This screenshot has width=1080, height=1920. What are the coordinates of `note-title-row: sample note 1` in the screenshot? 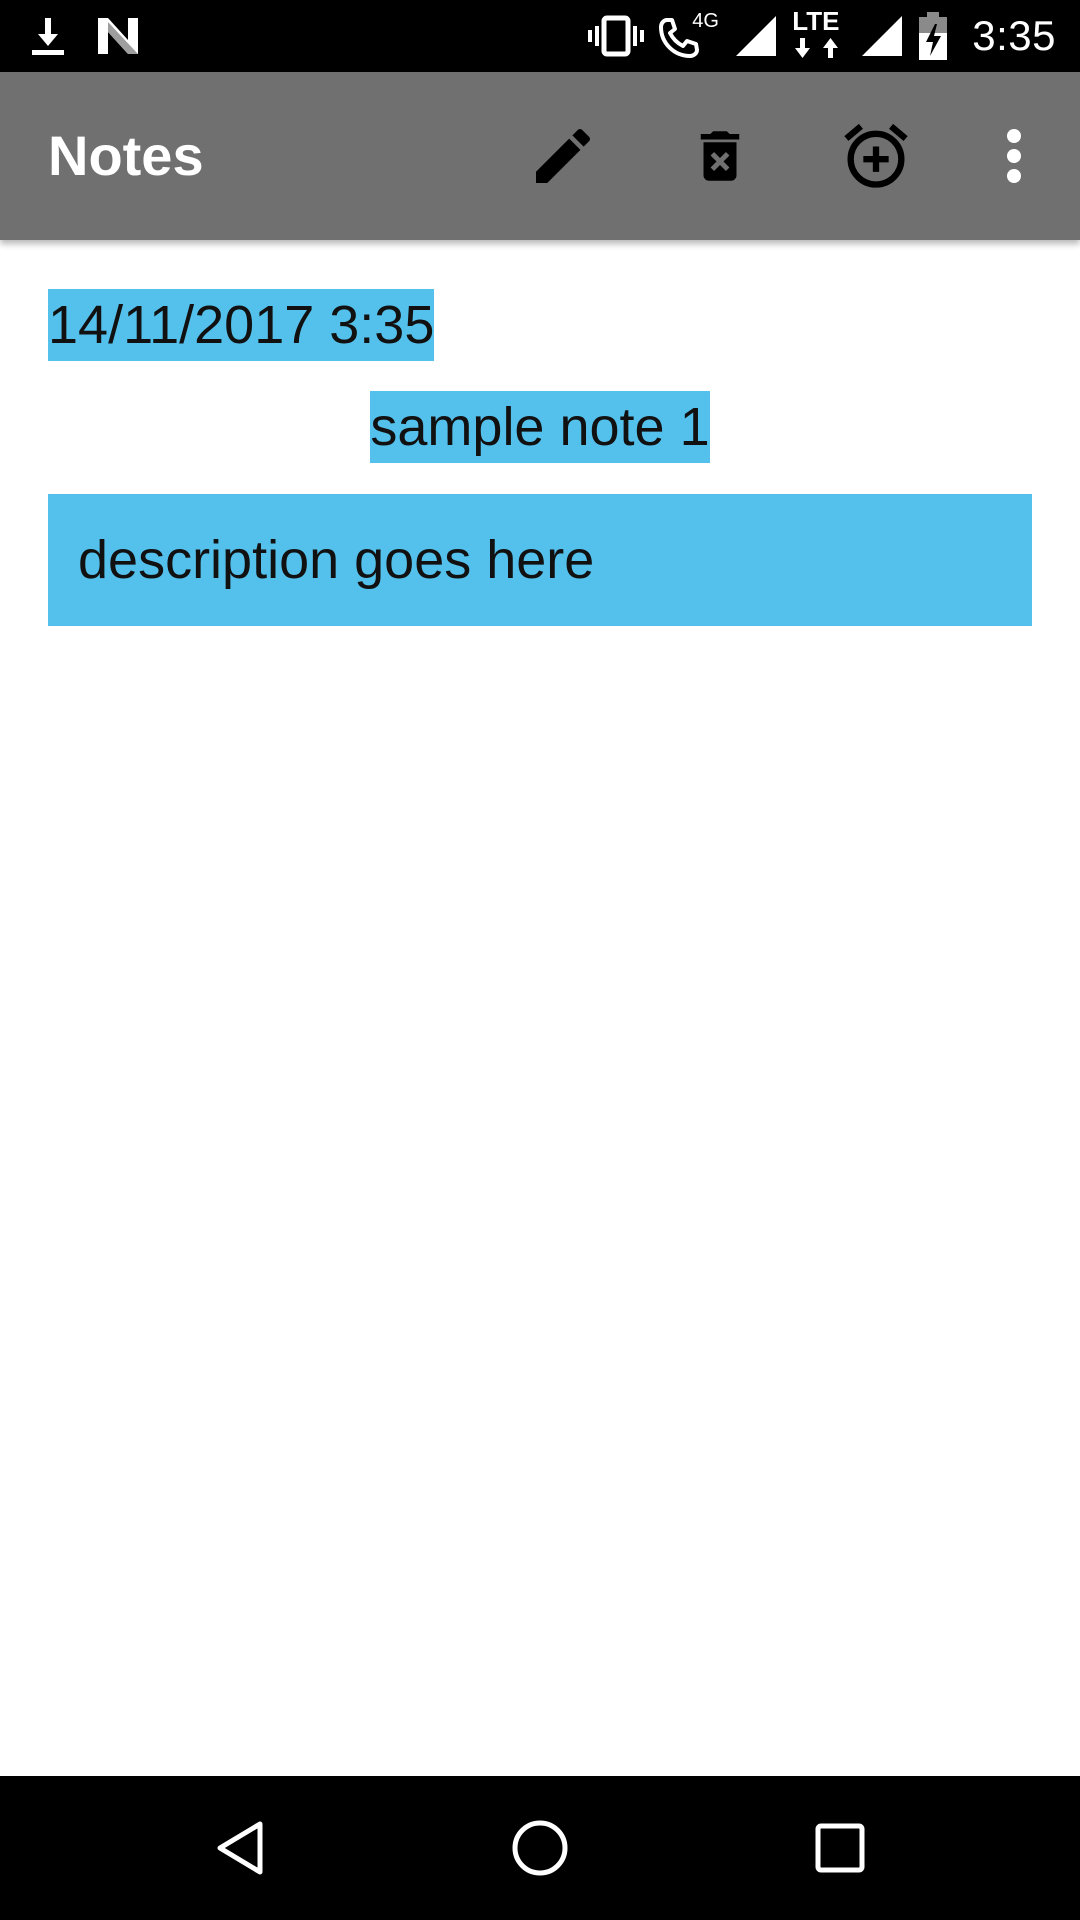 It's located at (540, 427).